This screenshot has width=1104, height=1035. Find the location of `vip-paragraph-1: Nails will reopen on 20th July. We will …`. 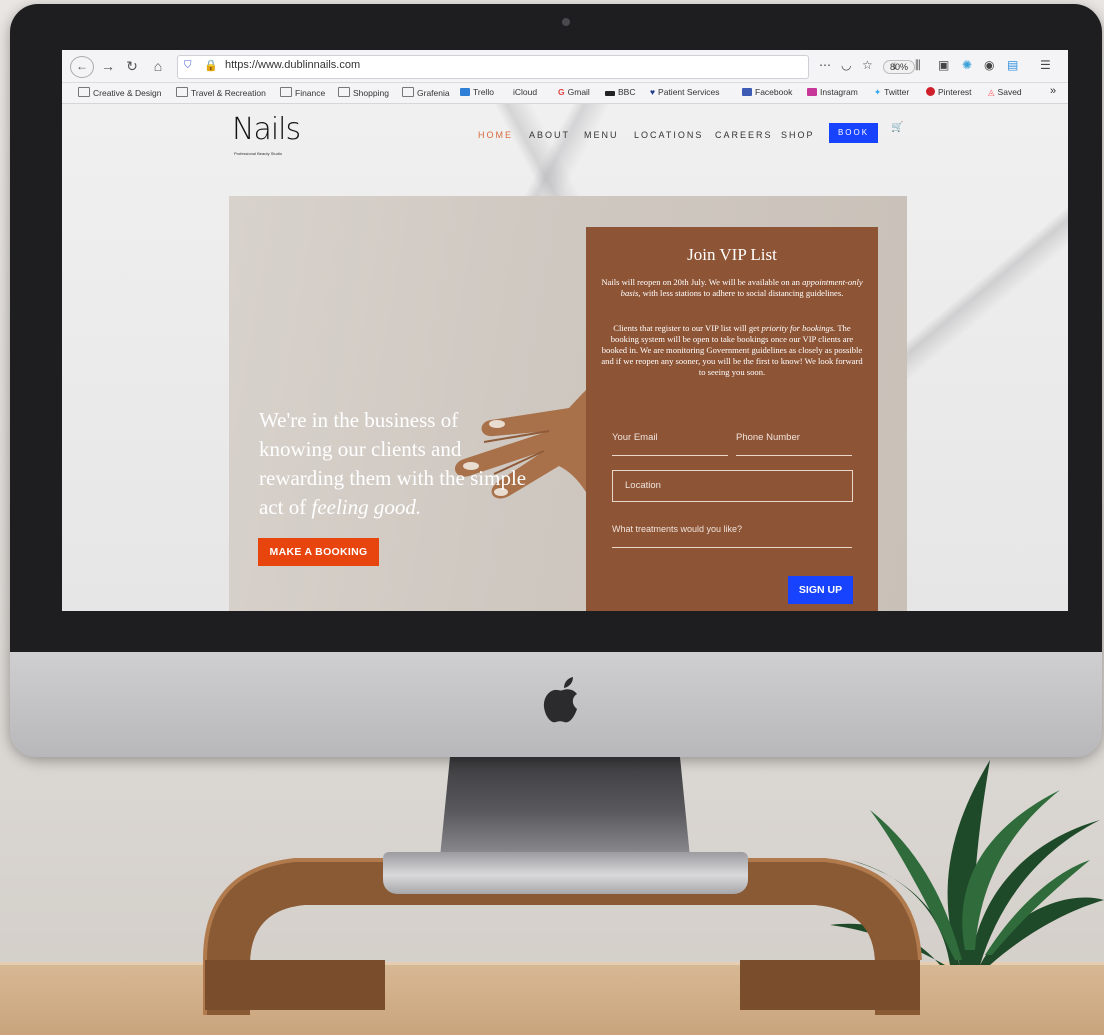

vip-paragraph-1: Nails will reopen on 20th July. We will … is located at coordinates (732, 287).